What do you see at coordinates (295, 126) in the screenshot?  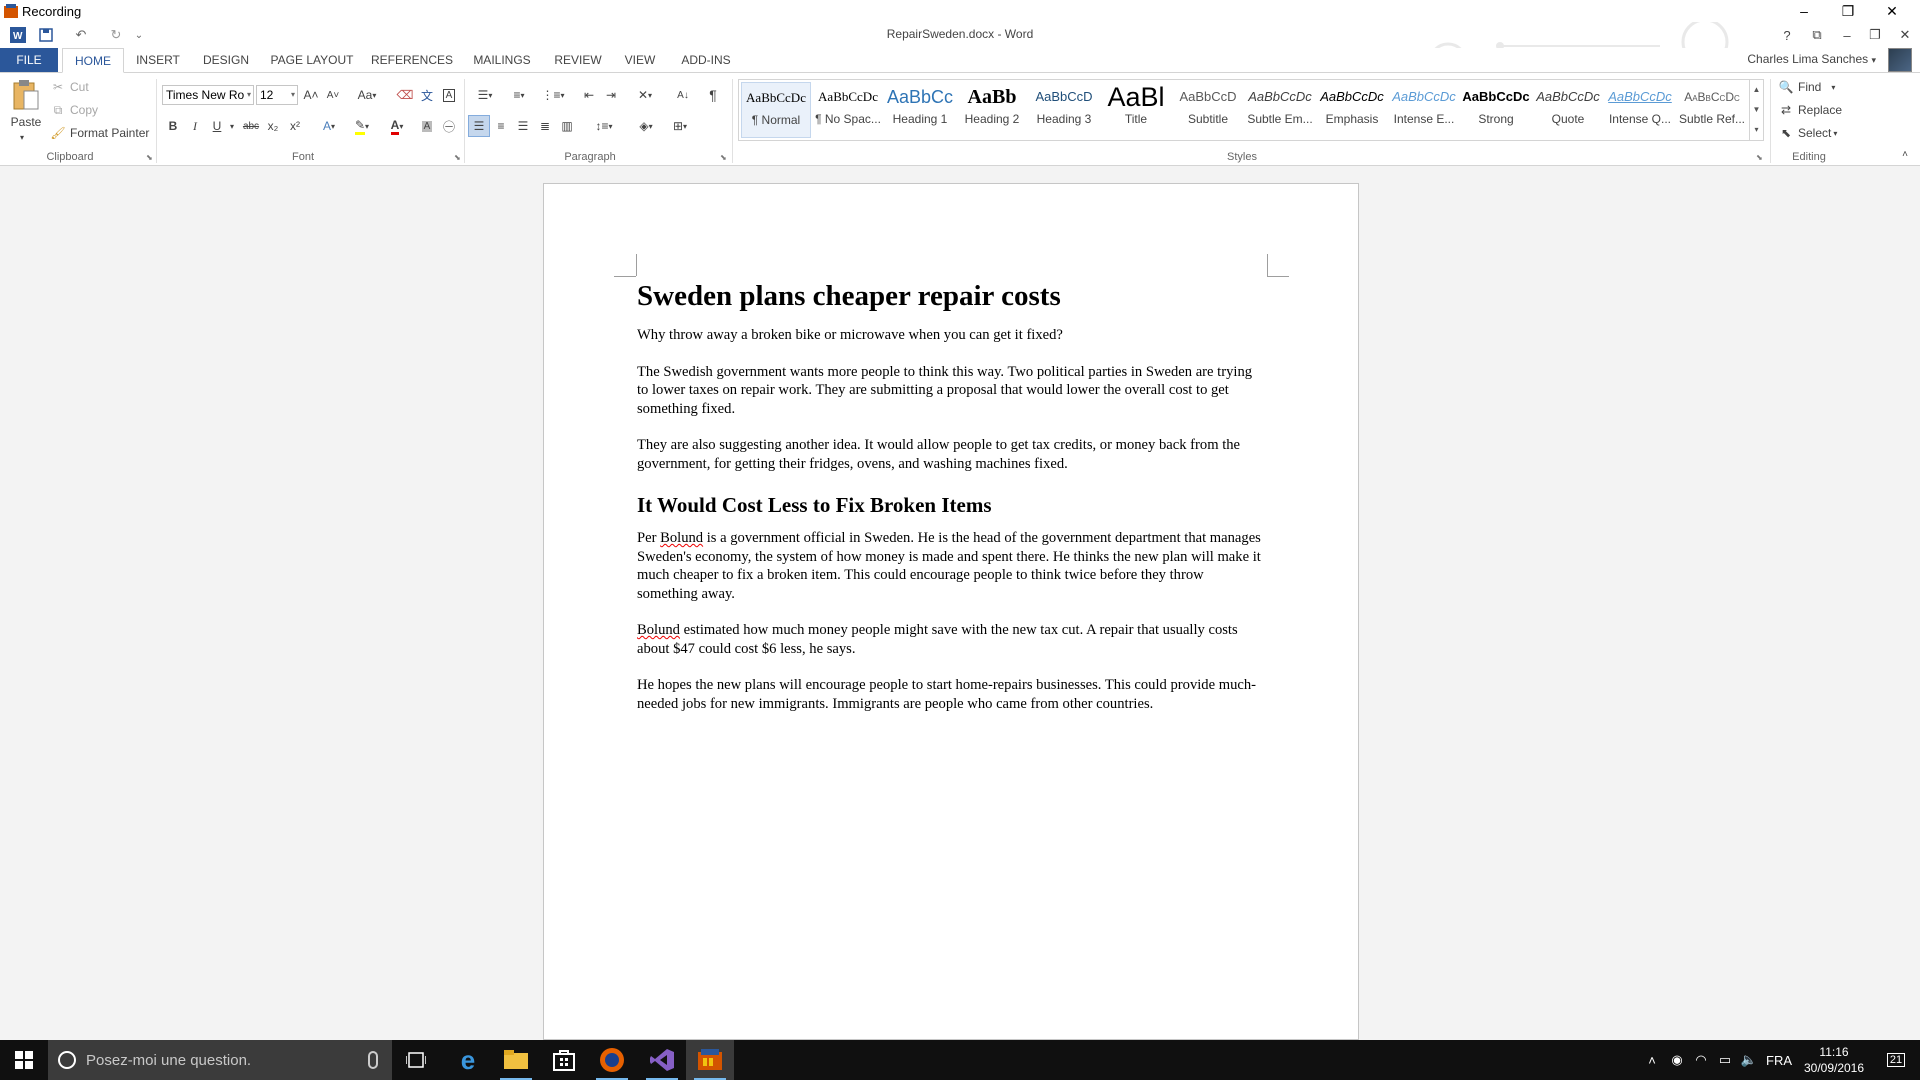 I see `superscript-button: x²` at bounding box center [295, 126].